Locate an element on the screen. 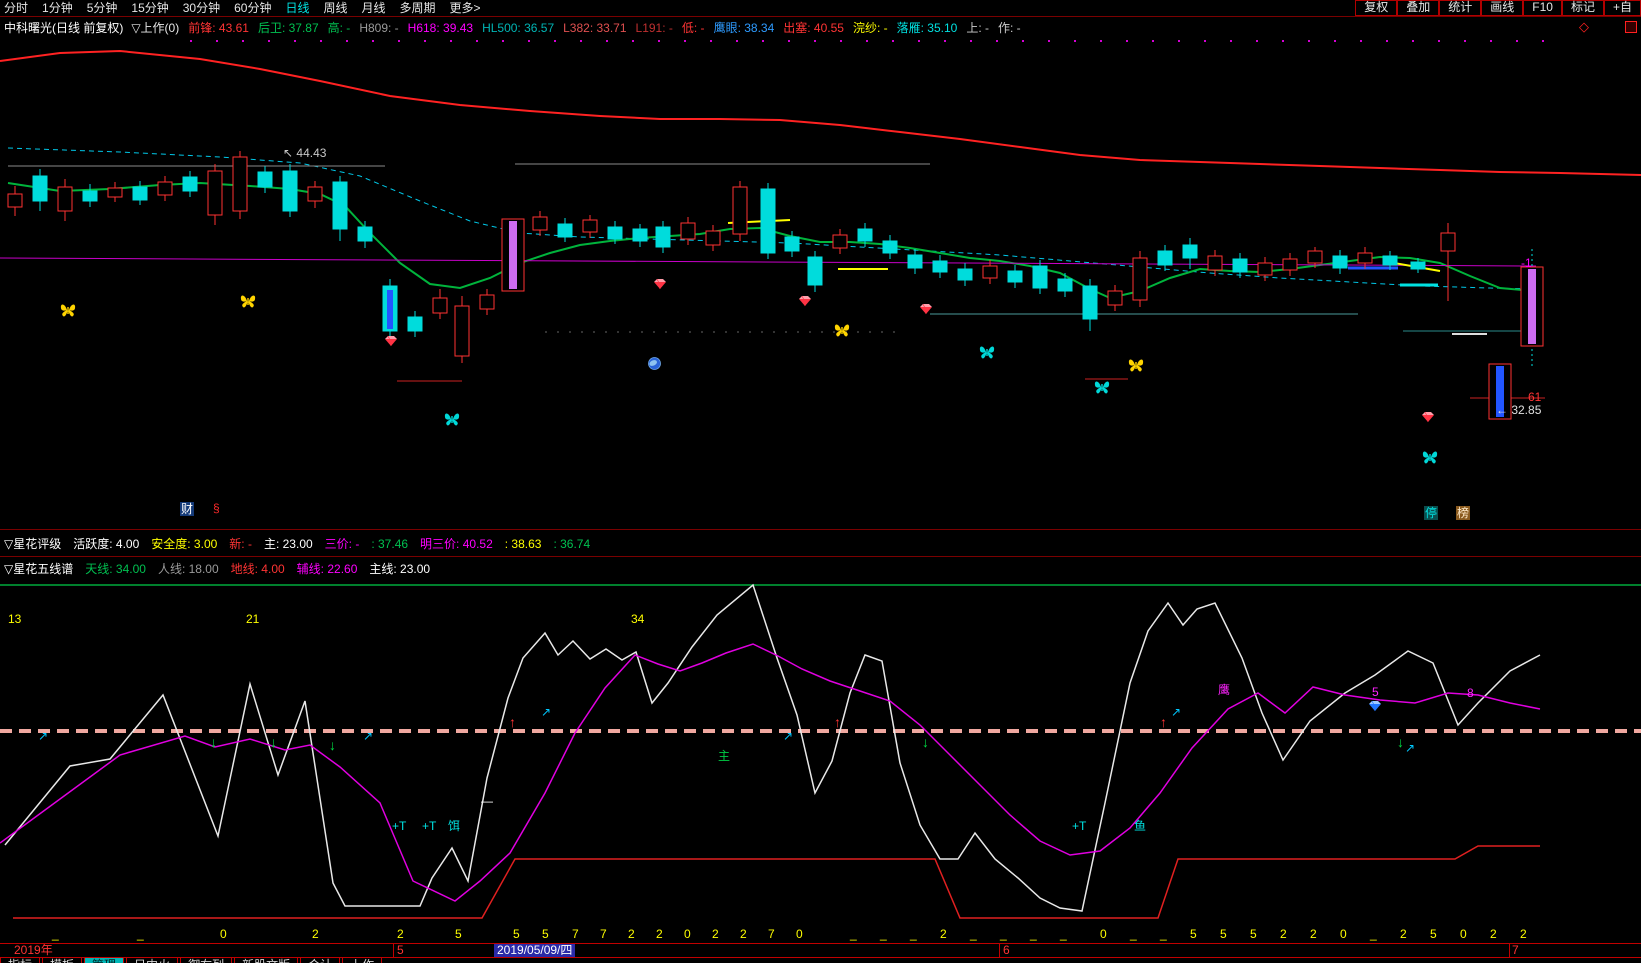 Image resolution: width=1641 pixels, height=963 pixels. indicator-field: : 38.63 is located at coordinates (523, 543).